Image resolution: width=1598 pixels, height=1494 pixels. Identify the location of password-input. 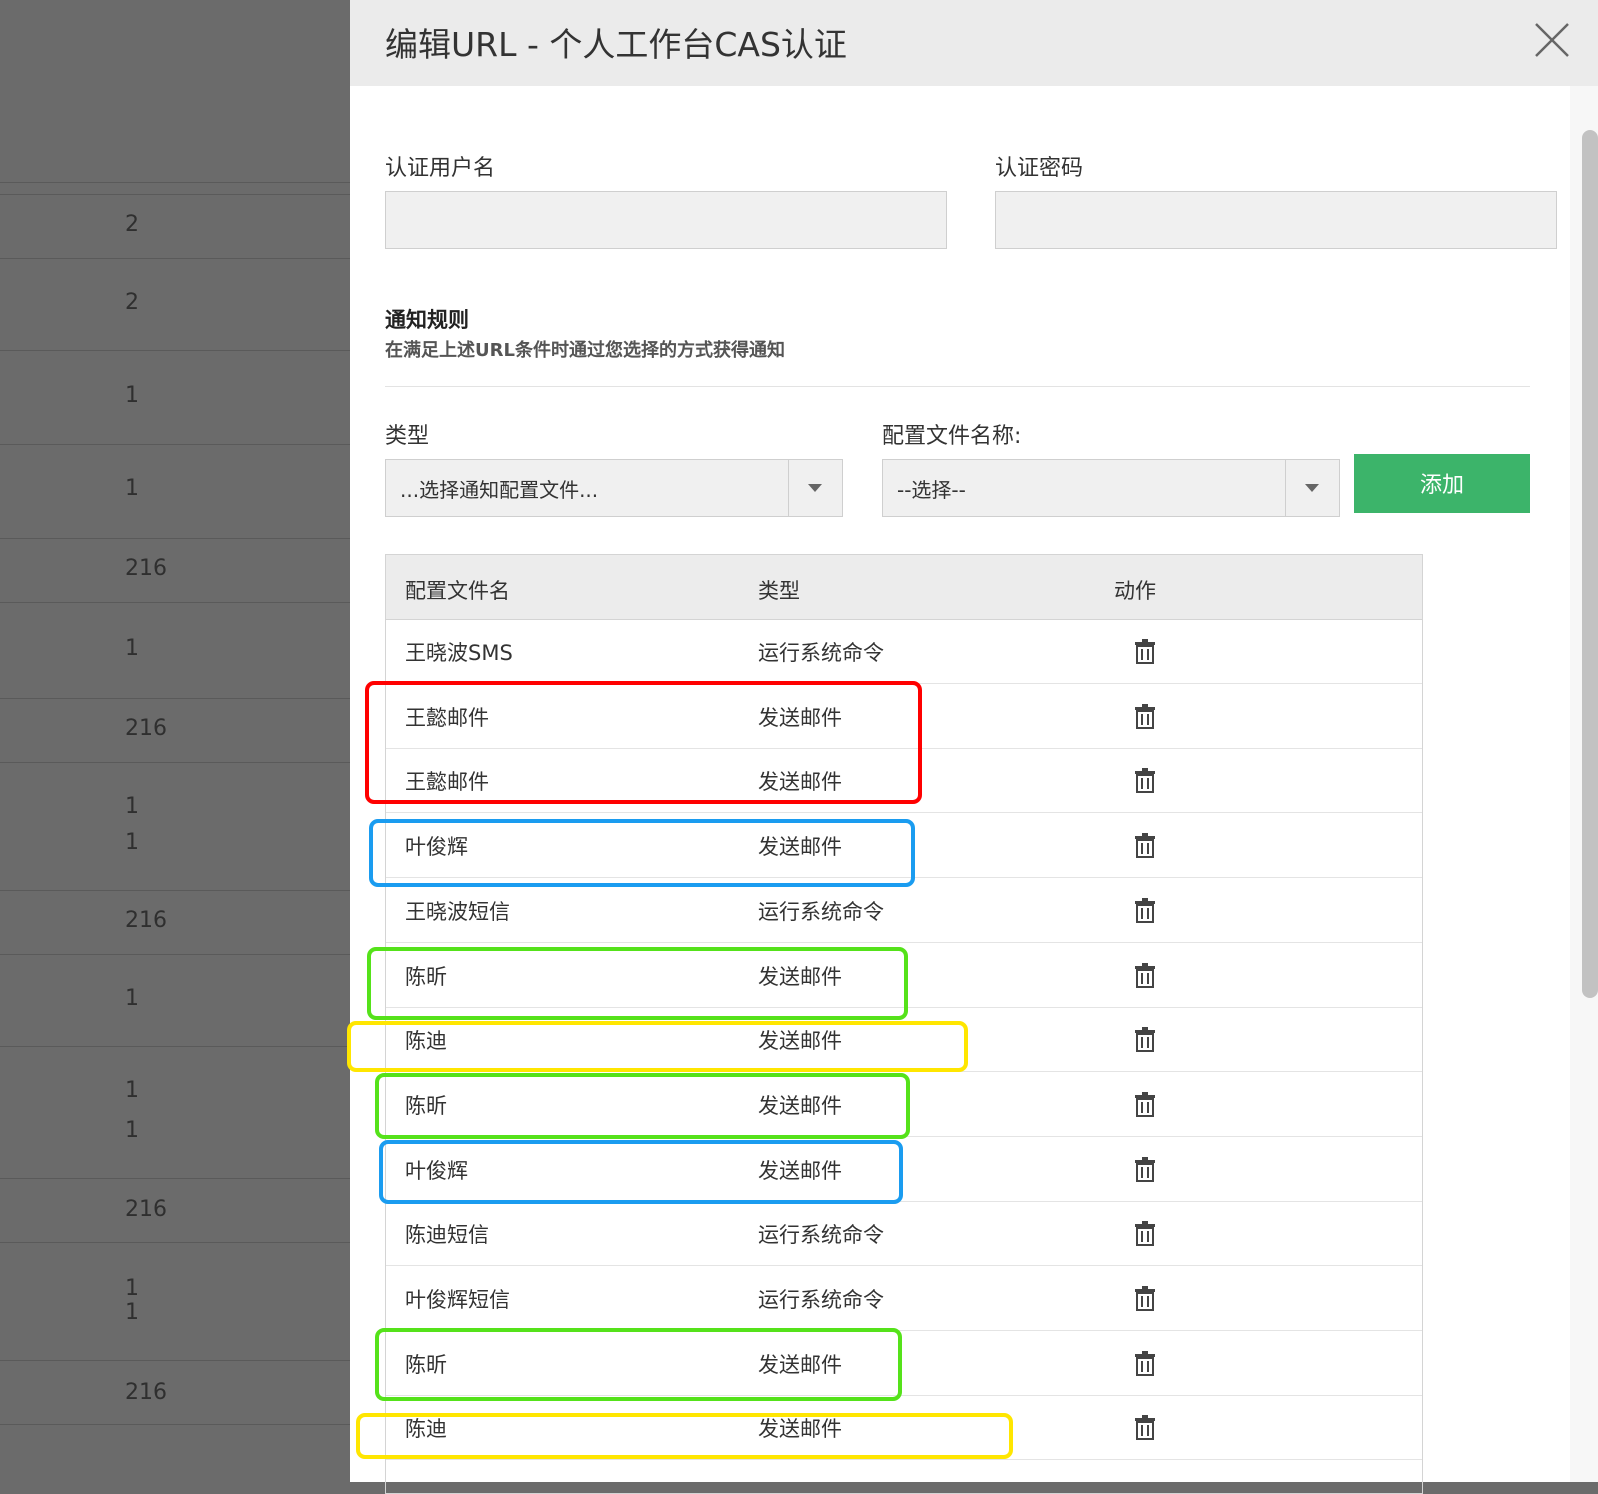
(1276, 220).